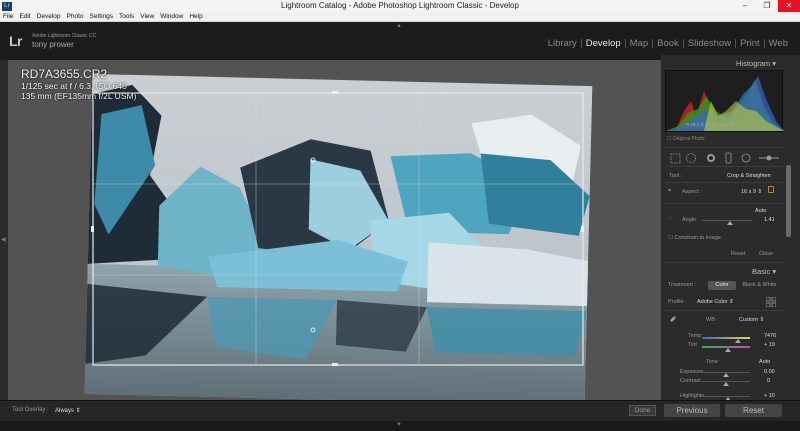 The height and width of the screenshot is (431, 800). I want to click on profile-value: Adobe Color, so click(712, 302).